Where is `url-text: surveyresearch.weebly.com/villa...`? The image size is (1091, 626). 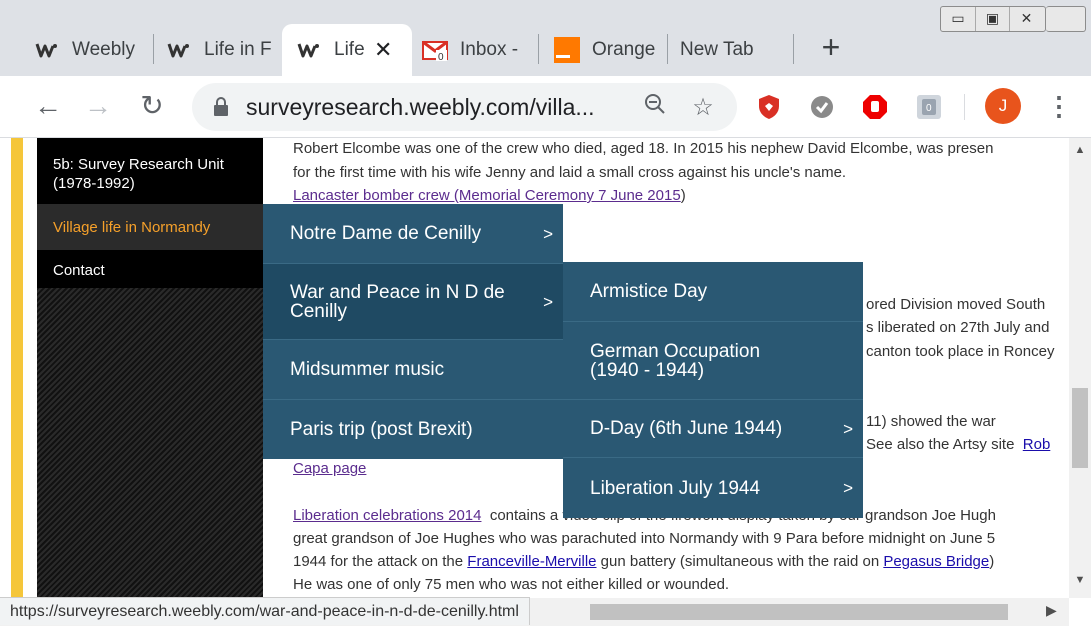
url-text: surveyresearch.weebly.com/villa... is located at coordinates (420, 107).